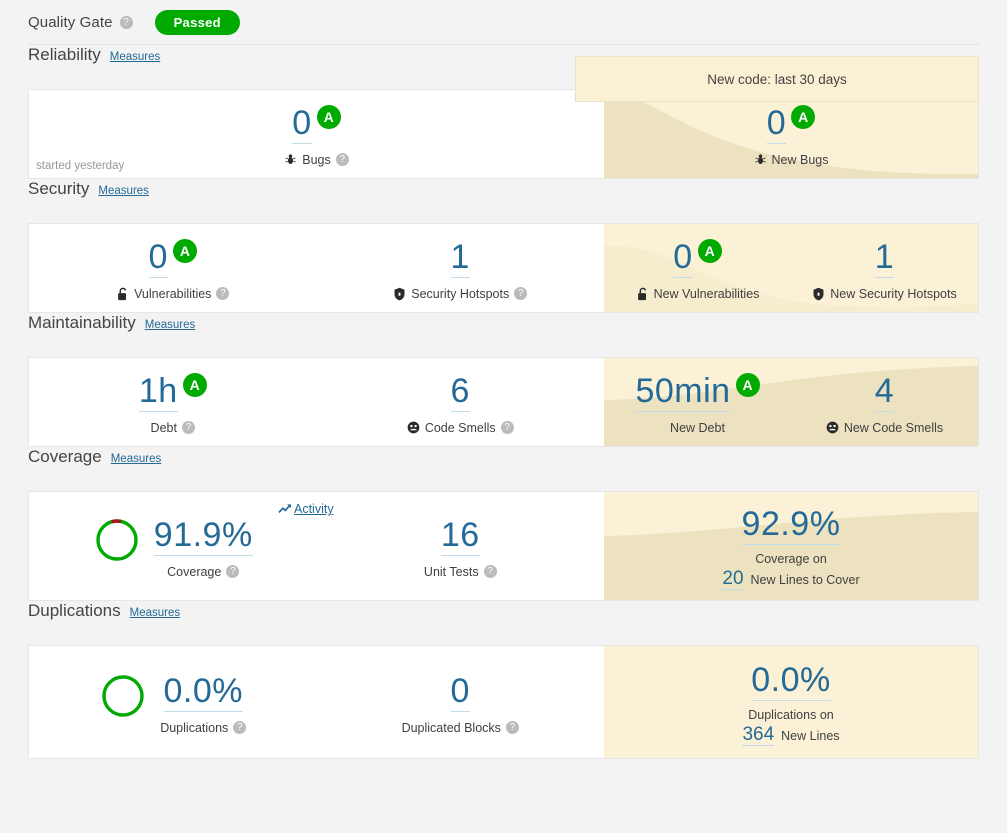 The width and height of the screenshot is (1007, 833). Describe the element at coordinates (791, 134) in the screenshot. I see `measure-new-bugs: 0 A New Bugs` at that location.